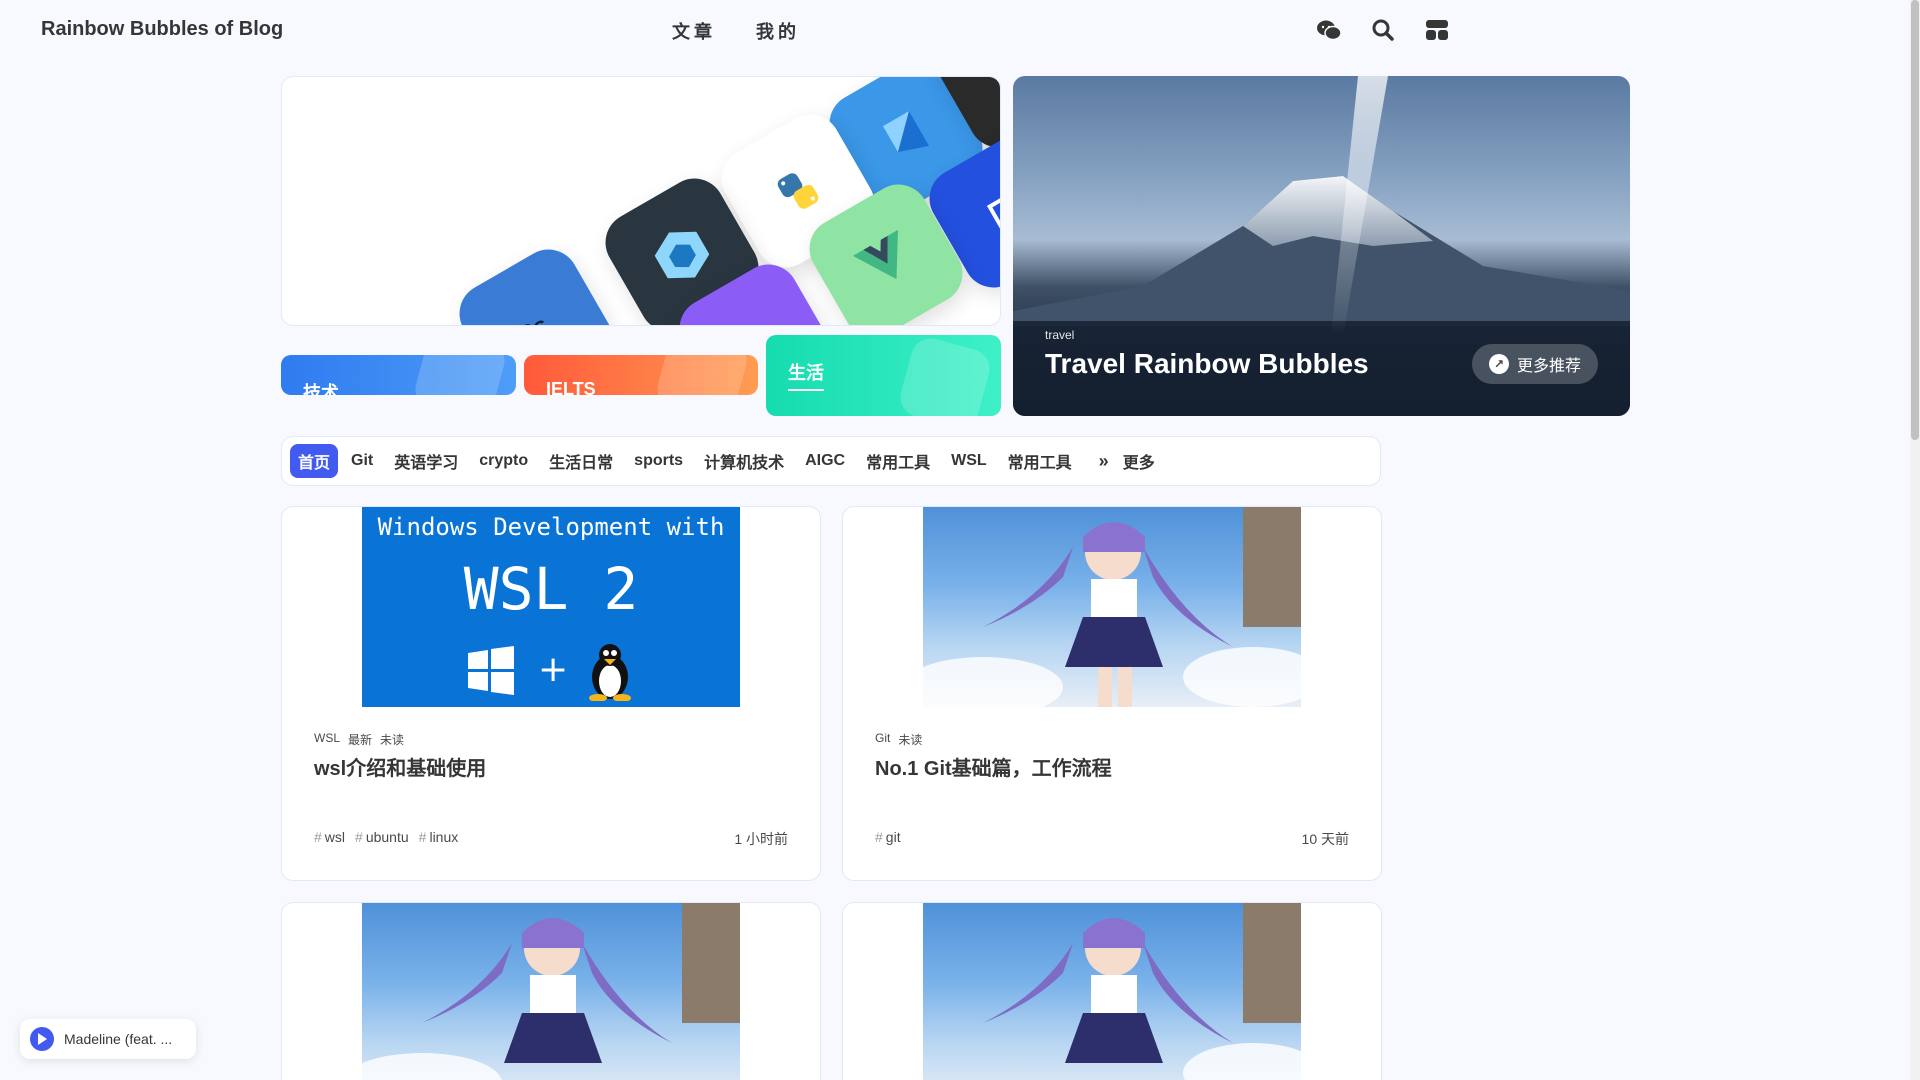 This screenshot has width=1920, height=1080. I want to click on post-tags: # git, so click(888, 837).